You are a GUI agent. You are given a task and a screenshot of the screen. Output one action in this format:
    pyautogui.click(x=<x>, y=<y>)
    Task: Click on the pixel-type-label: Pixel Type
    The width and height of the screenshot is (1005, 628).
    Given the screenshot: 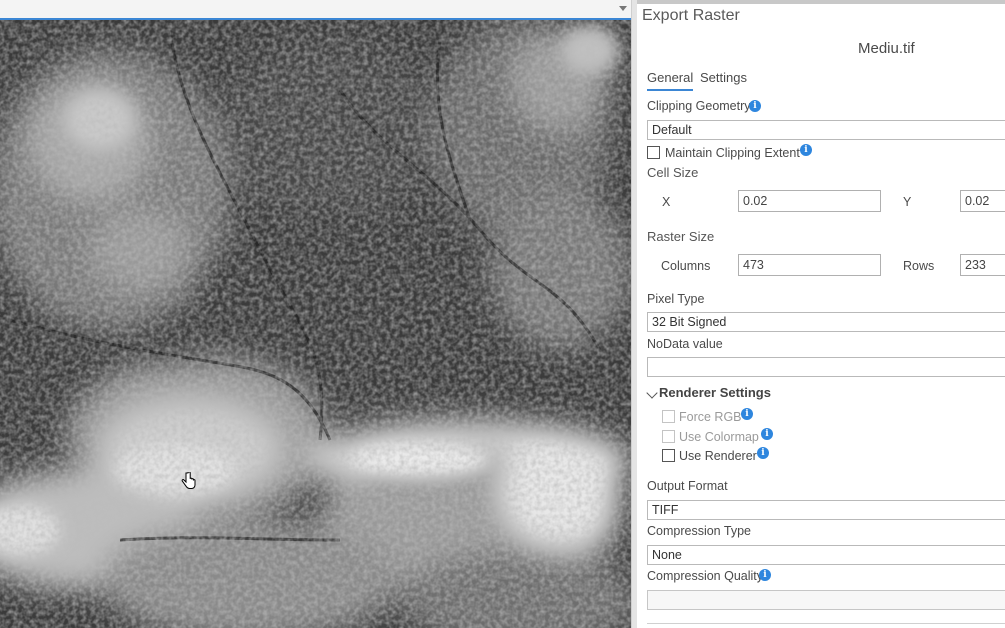 What is the action you would take?
    pyautogui.click(x=676, y=299)
    